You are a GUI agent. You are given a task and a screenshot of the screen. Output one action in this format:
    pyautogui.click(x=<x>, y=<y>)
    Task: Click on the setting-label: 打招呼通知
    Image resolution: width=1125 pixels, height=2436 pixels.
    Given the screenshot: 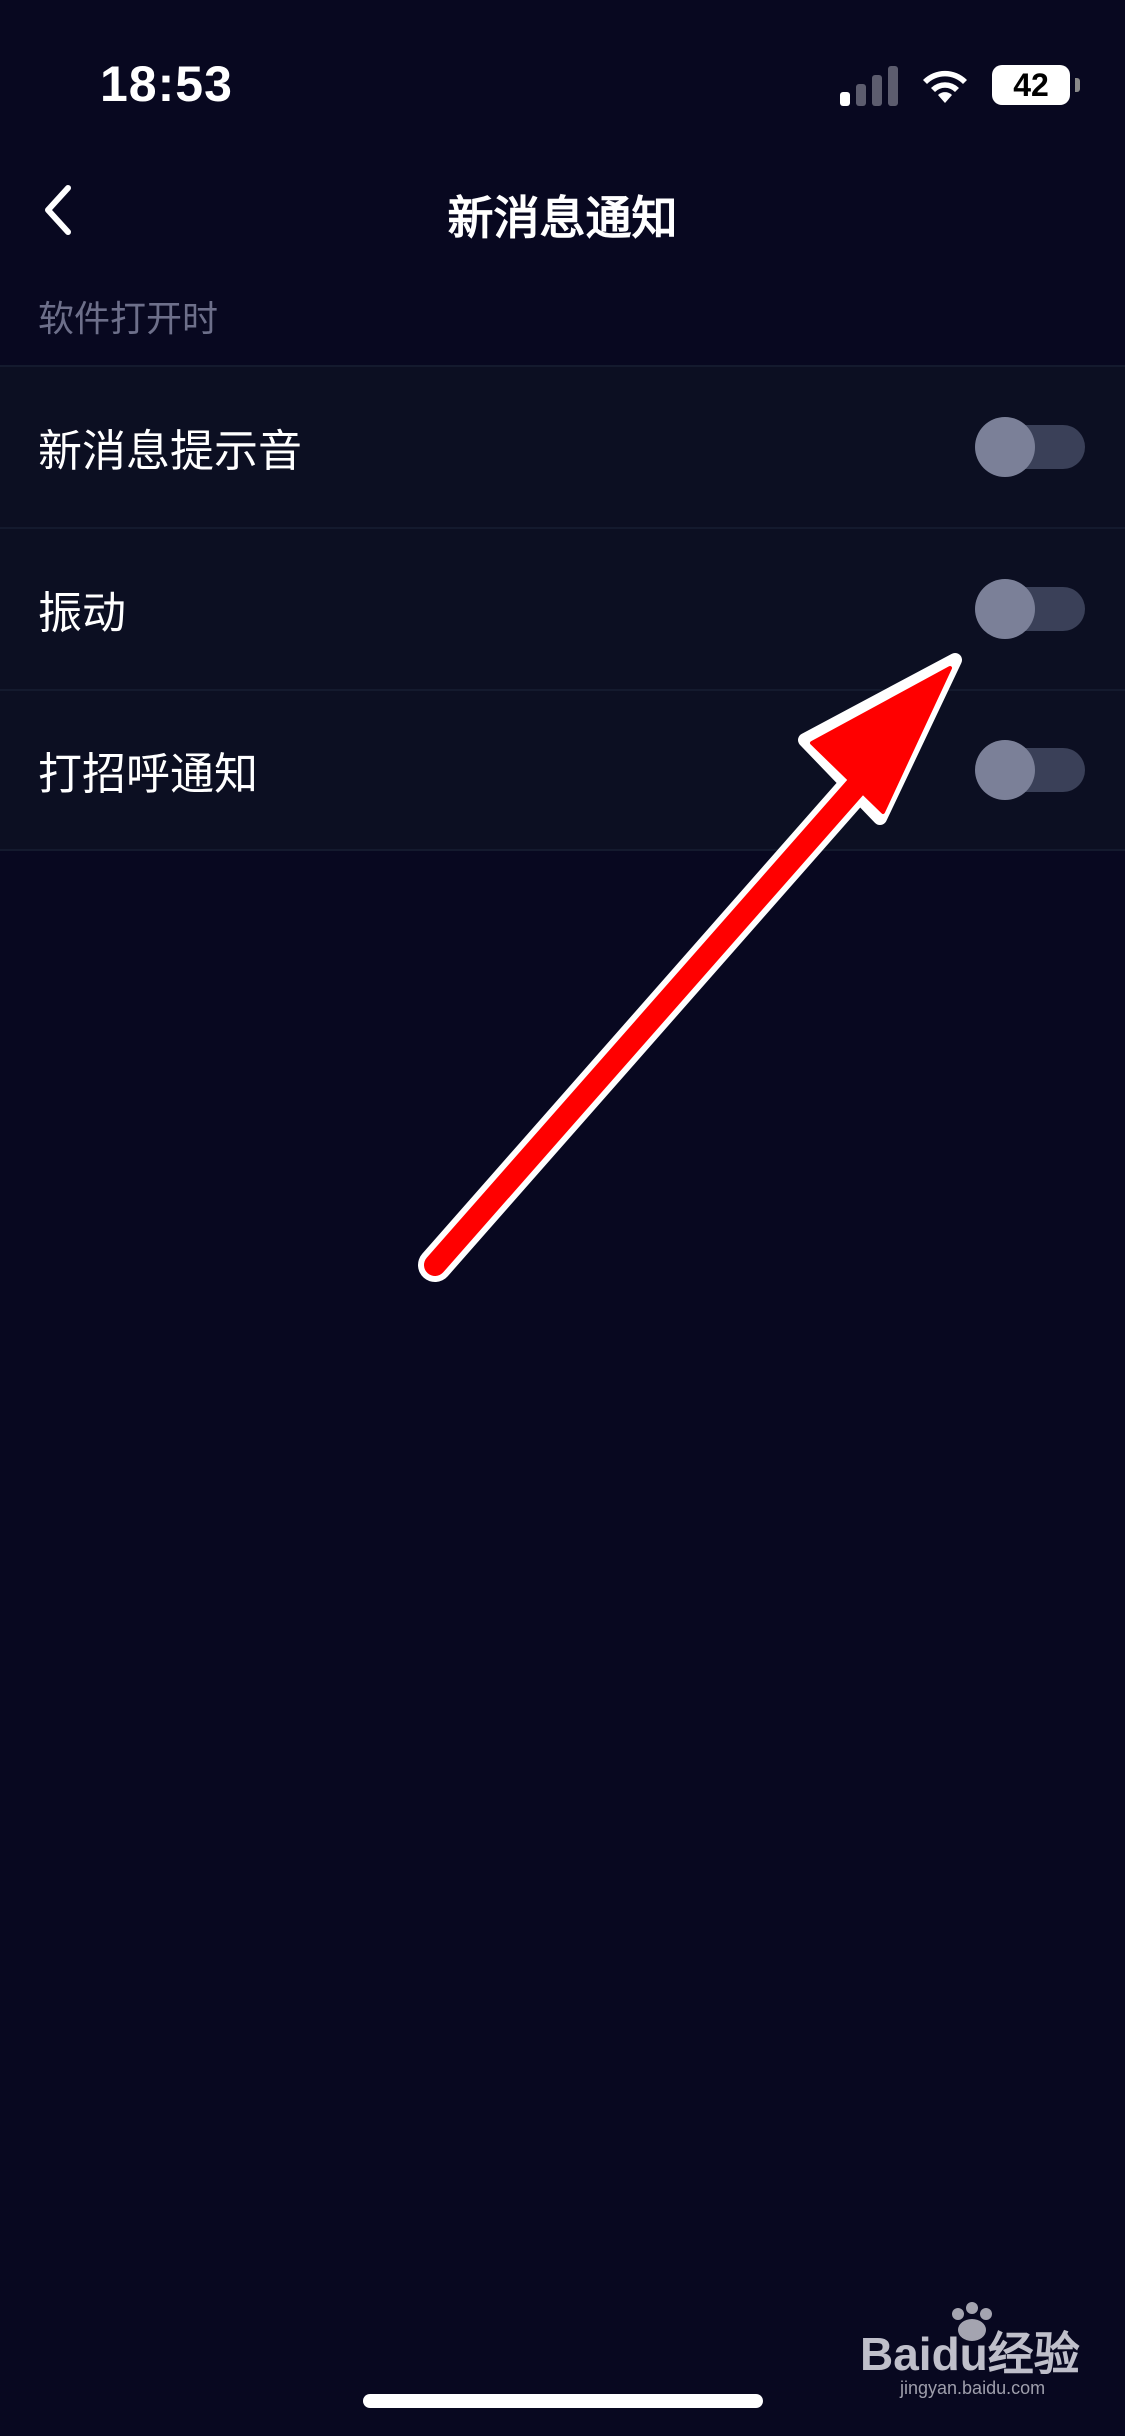 What is the action you would take?
    pyautogui.click(x=148, y=774)
    